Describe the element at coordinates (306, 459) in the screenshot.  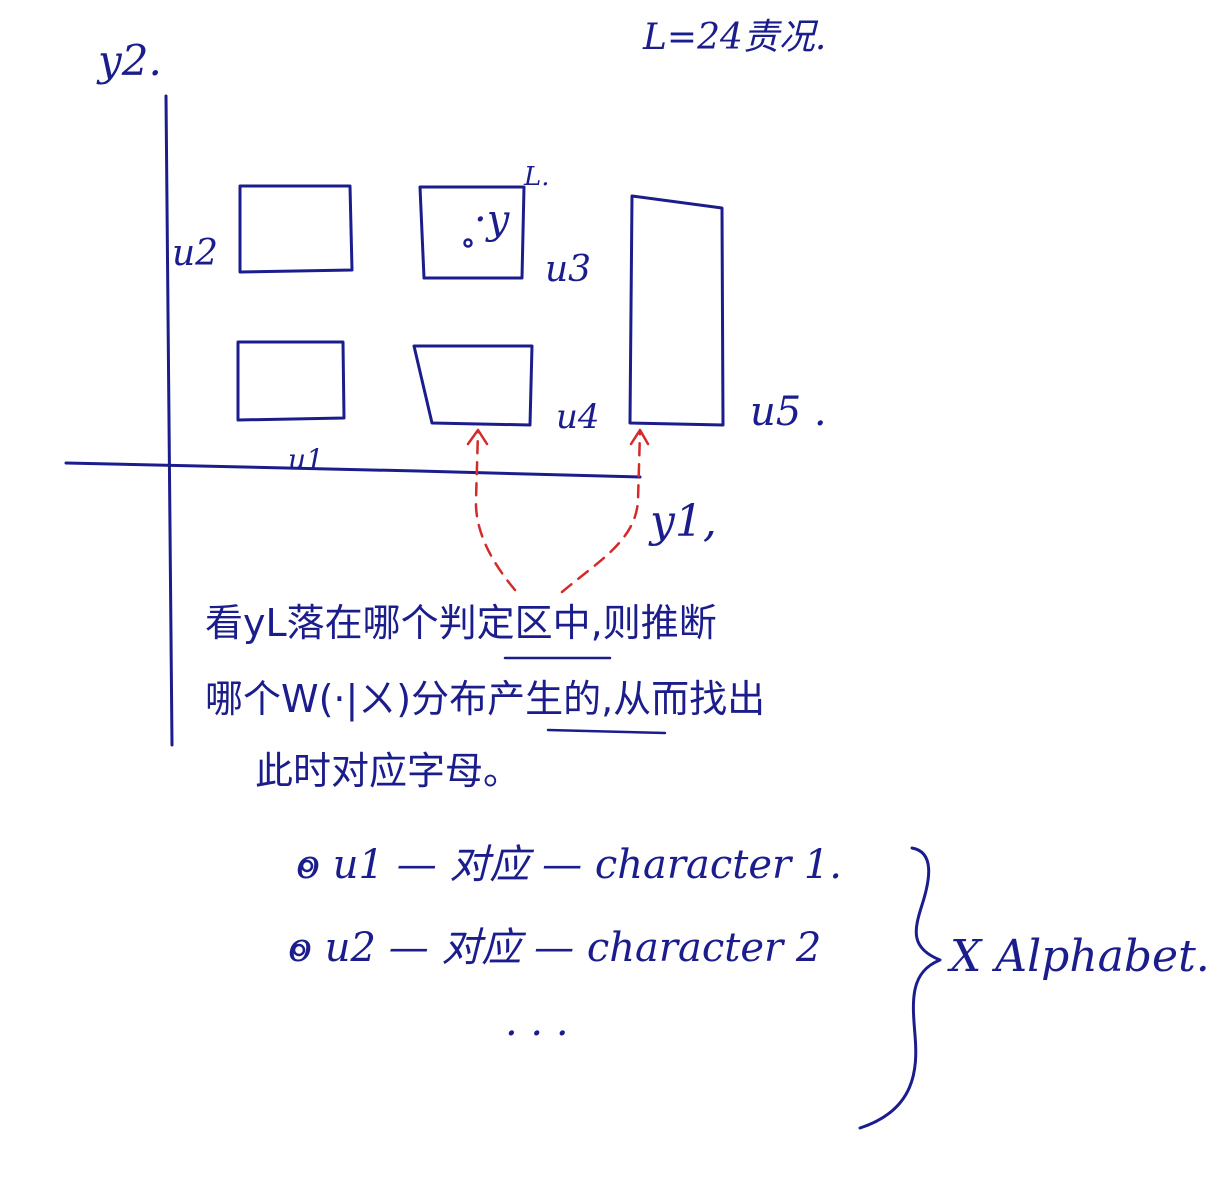
I see `u1-label: u1` at that location.